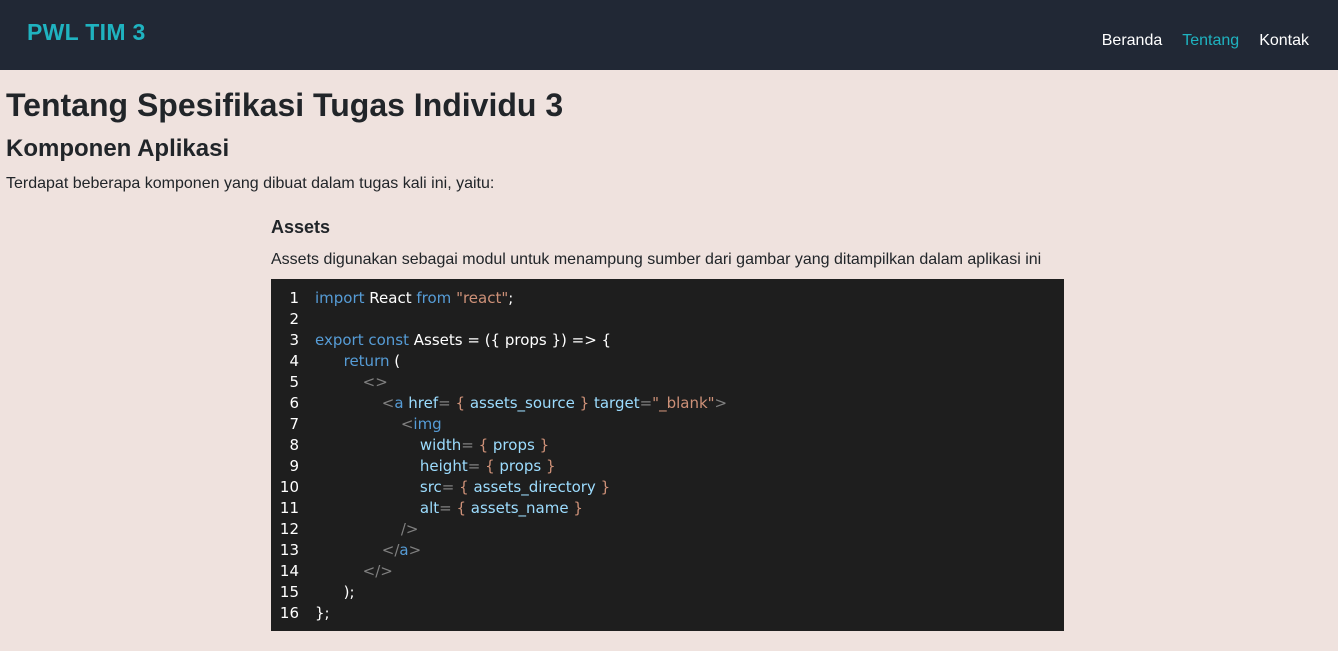  I want to click on line-number: 16, so click(289, 613).